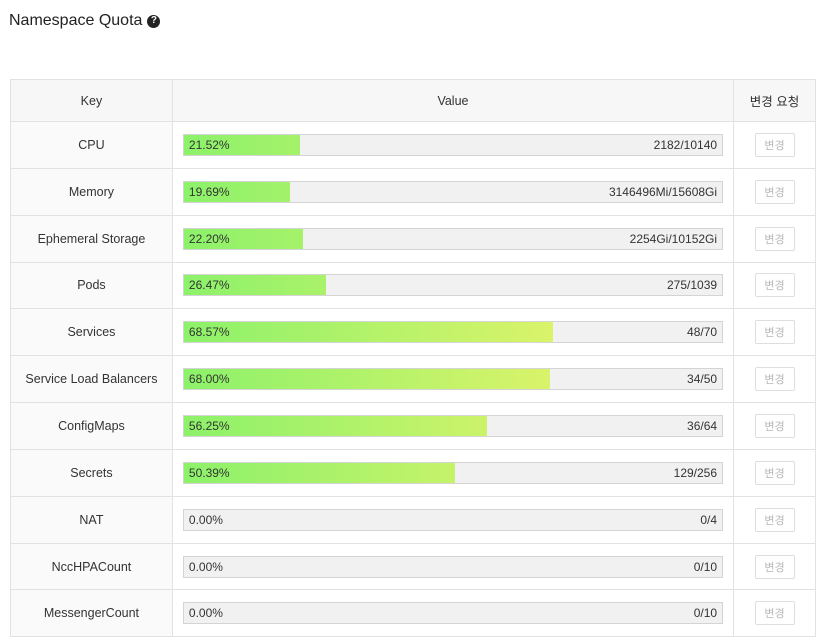 This screenshot has width=822, height=641. I want to click on table-row: CPU 21.52% 2182/10140 변경, so click(413, 145).